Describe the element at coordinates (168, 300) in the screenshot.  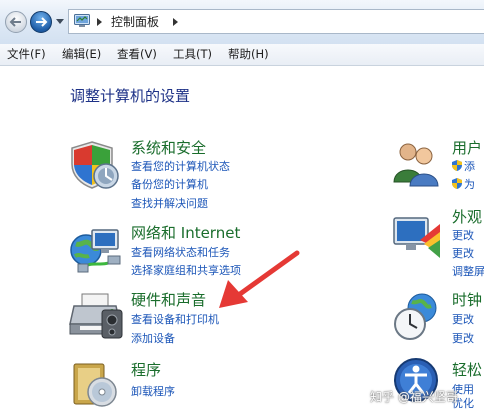
I see `category-hardware-sound-title: 硬件和声音` at that location.